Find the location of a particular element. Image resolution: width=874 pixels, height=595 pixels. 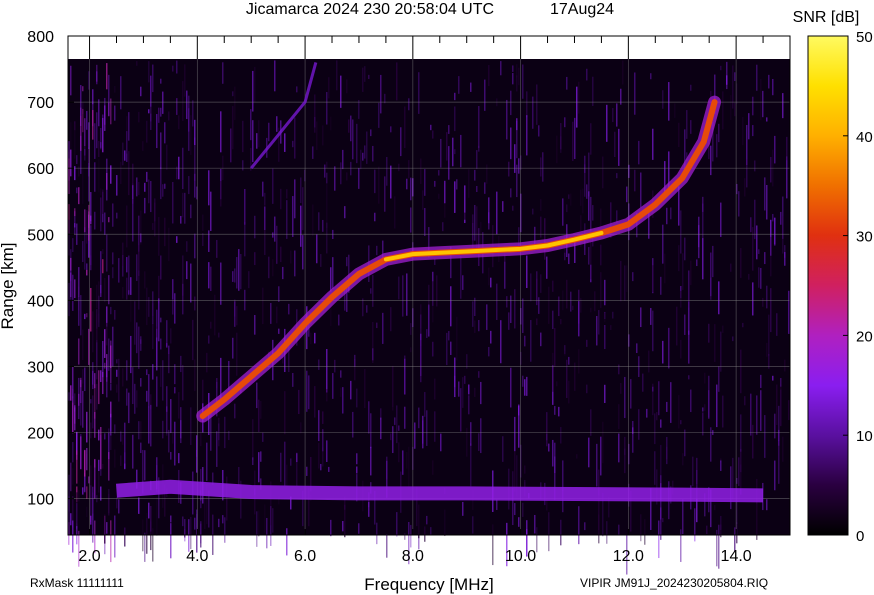

y-tick-label: 700 is located at coordinates (40, 103).